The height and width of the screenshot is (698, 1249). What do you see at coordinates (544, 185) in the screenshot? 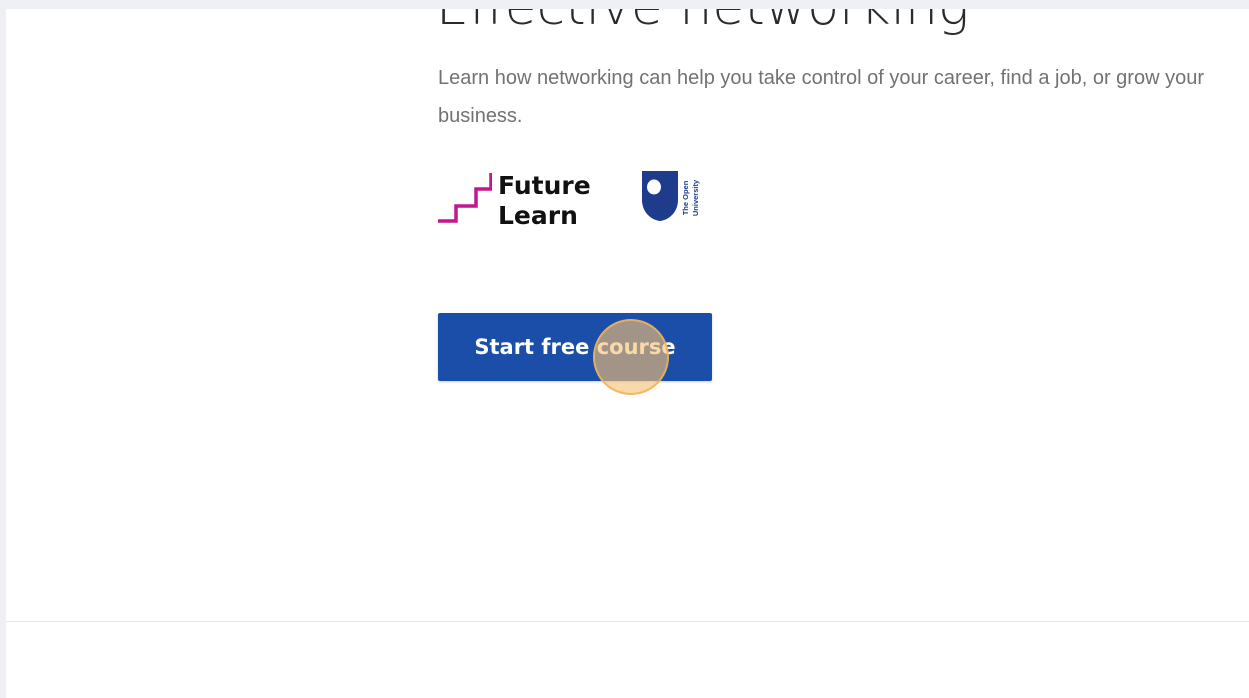
I see `futurelearn-logo-text-line1: Future` at bounding box center [544, 185].